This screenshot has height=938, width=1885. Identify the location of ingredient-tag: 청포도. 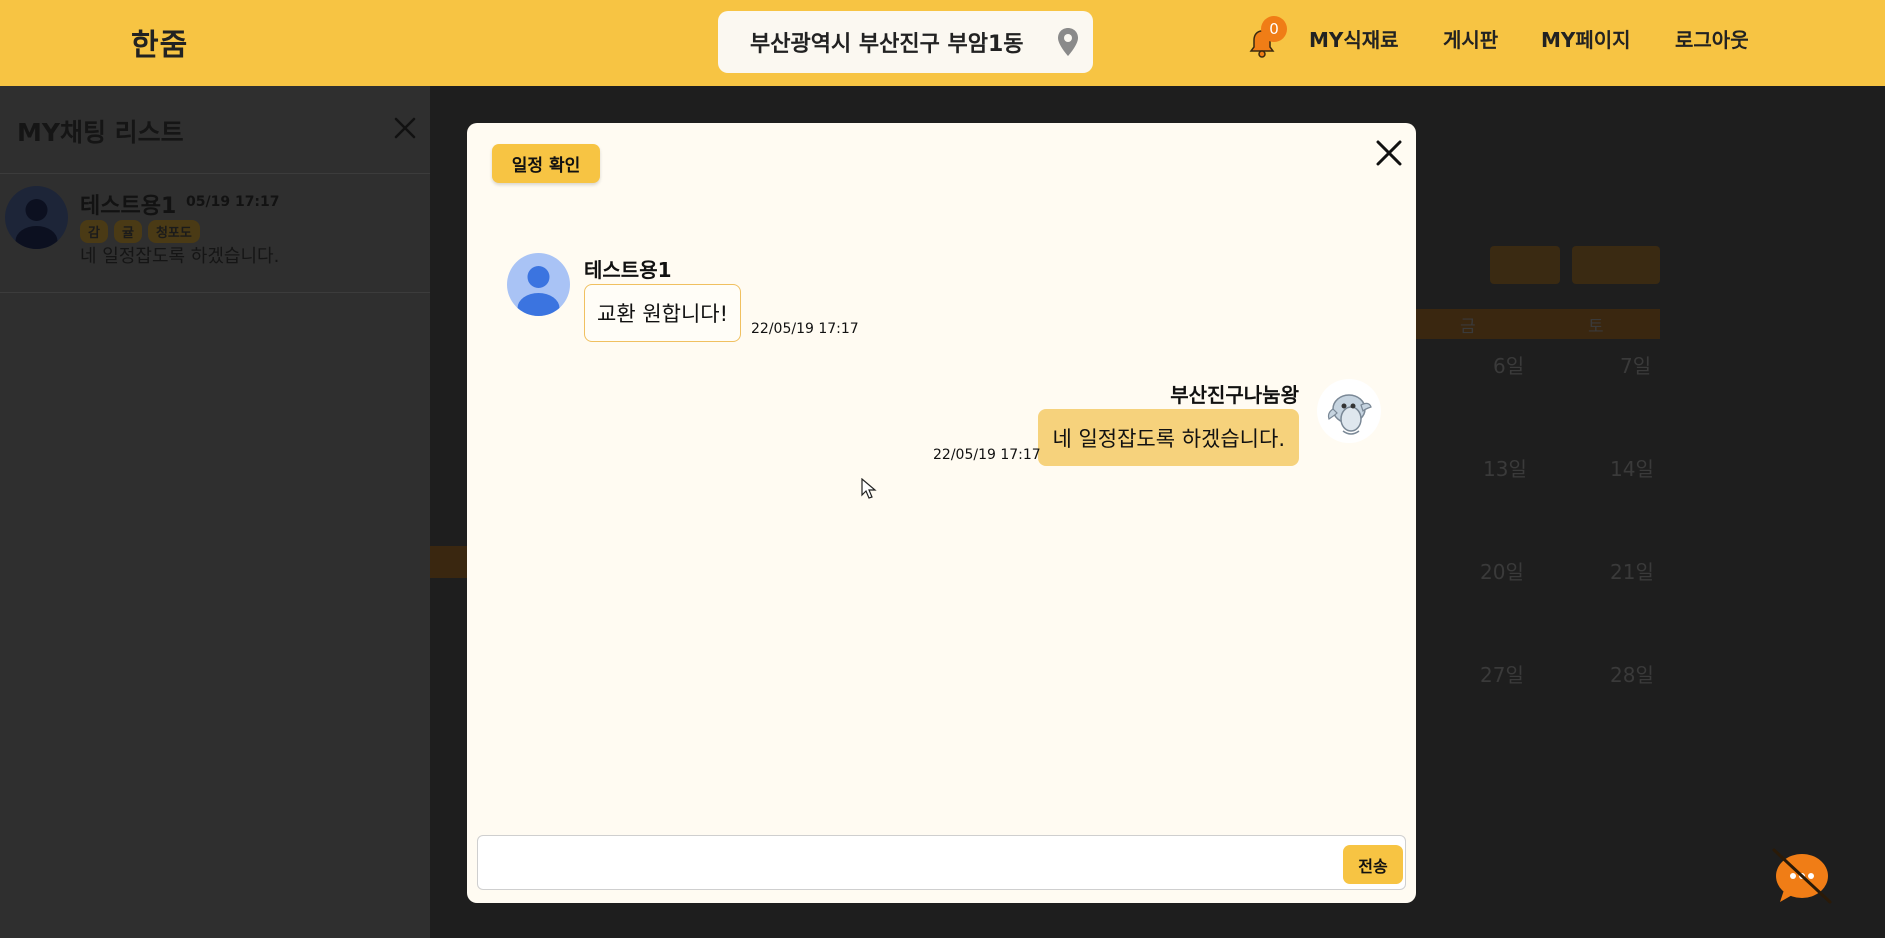
(173, 231).